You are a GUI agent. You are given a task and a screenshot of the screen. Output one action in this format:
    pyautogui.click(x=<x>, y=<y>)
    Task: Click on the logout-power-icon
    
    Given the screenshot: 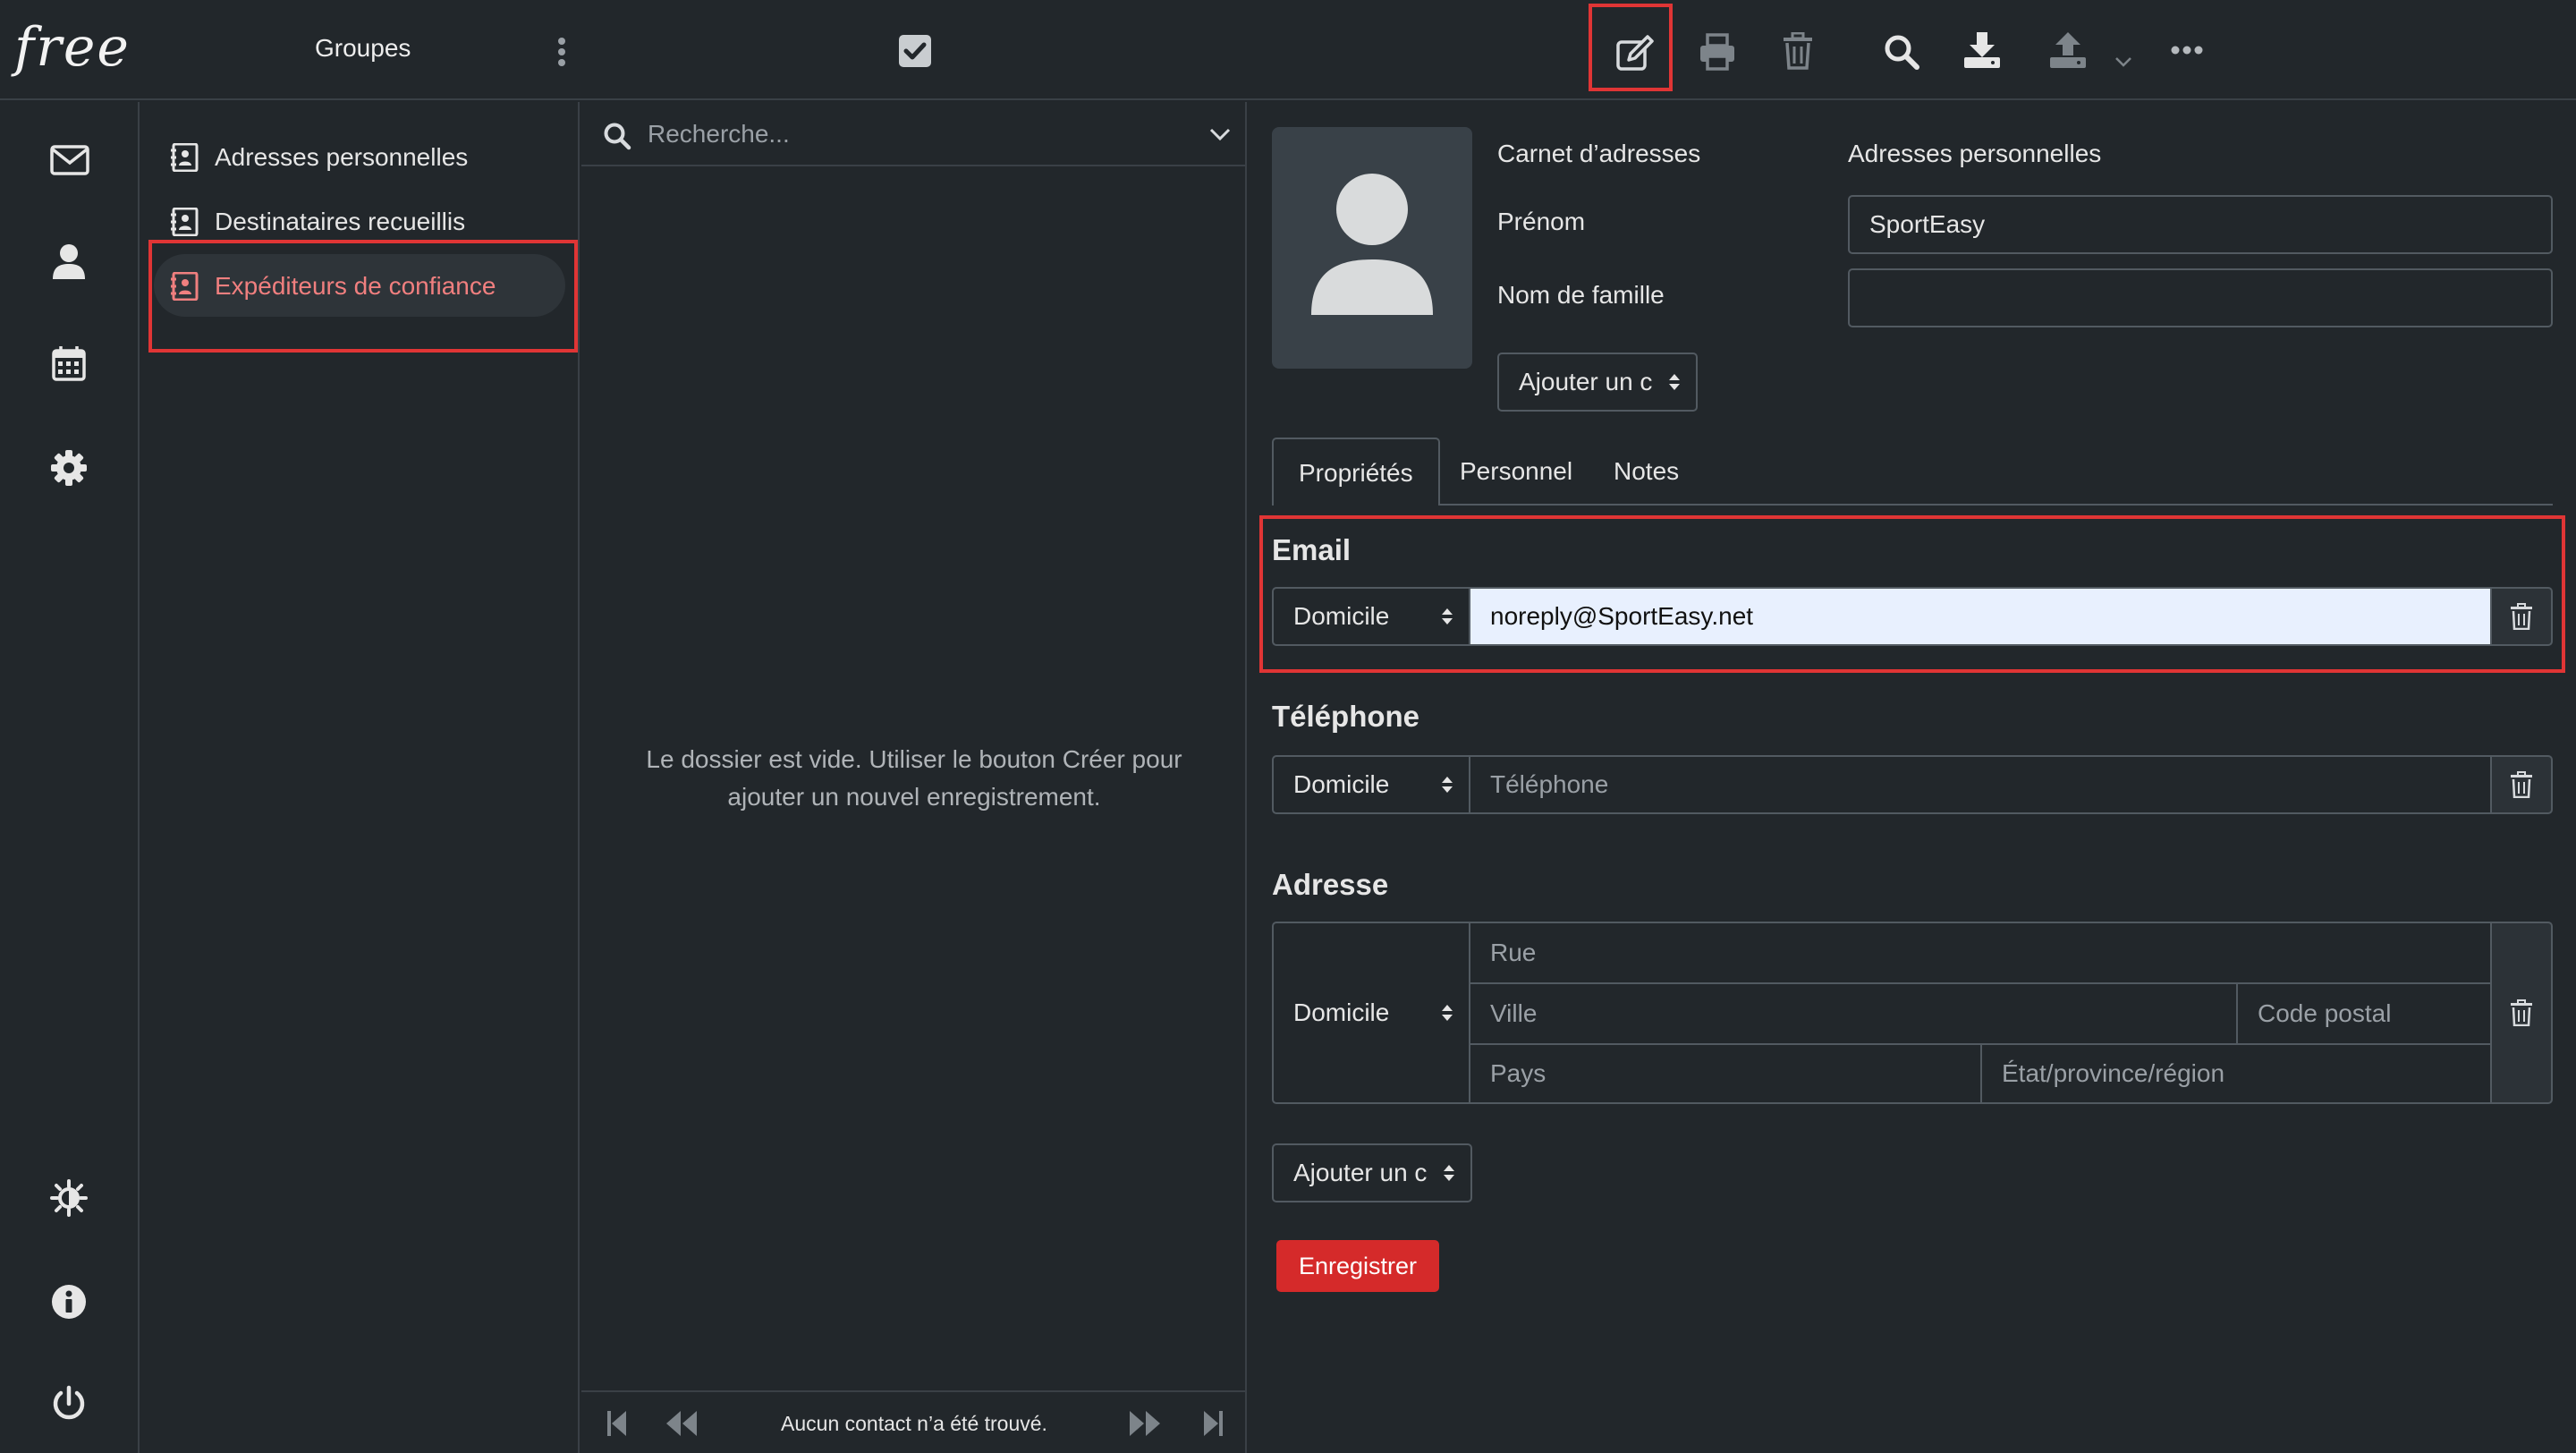 What is the action you would take?
    pyautogui.click(x=69, y=1404)
    